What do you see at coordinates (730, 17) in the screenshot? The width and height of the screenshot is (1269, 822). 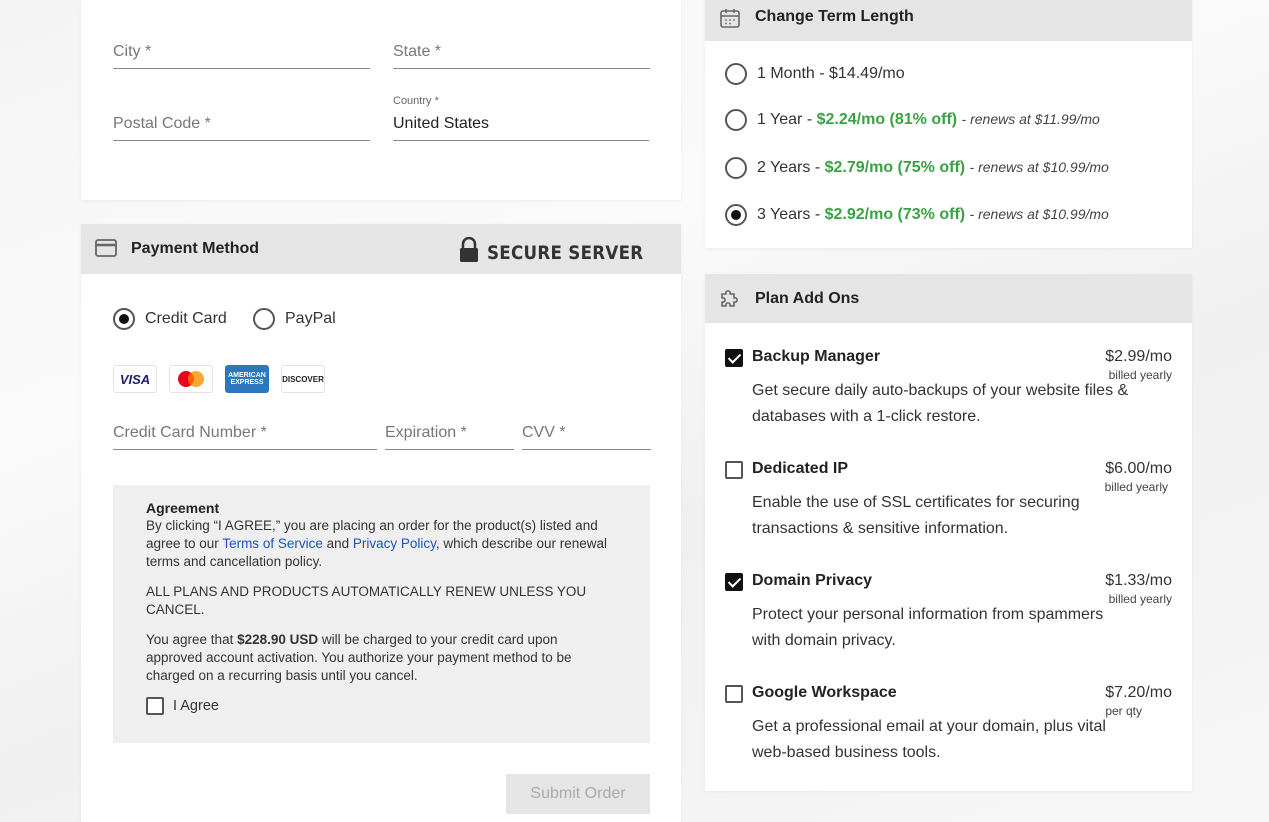 I see `calendar-icon` at bounding box center [730, 17].